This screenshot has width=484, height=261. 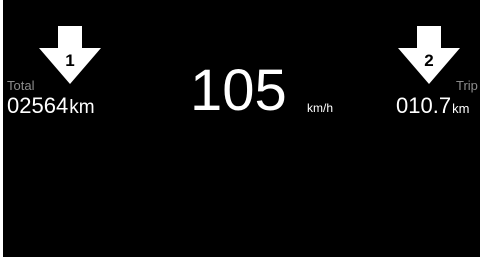 I want to click on indicator-number-2: 2, so click(x=428, y=60).